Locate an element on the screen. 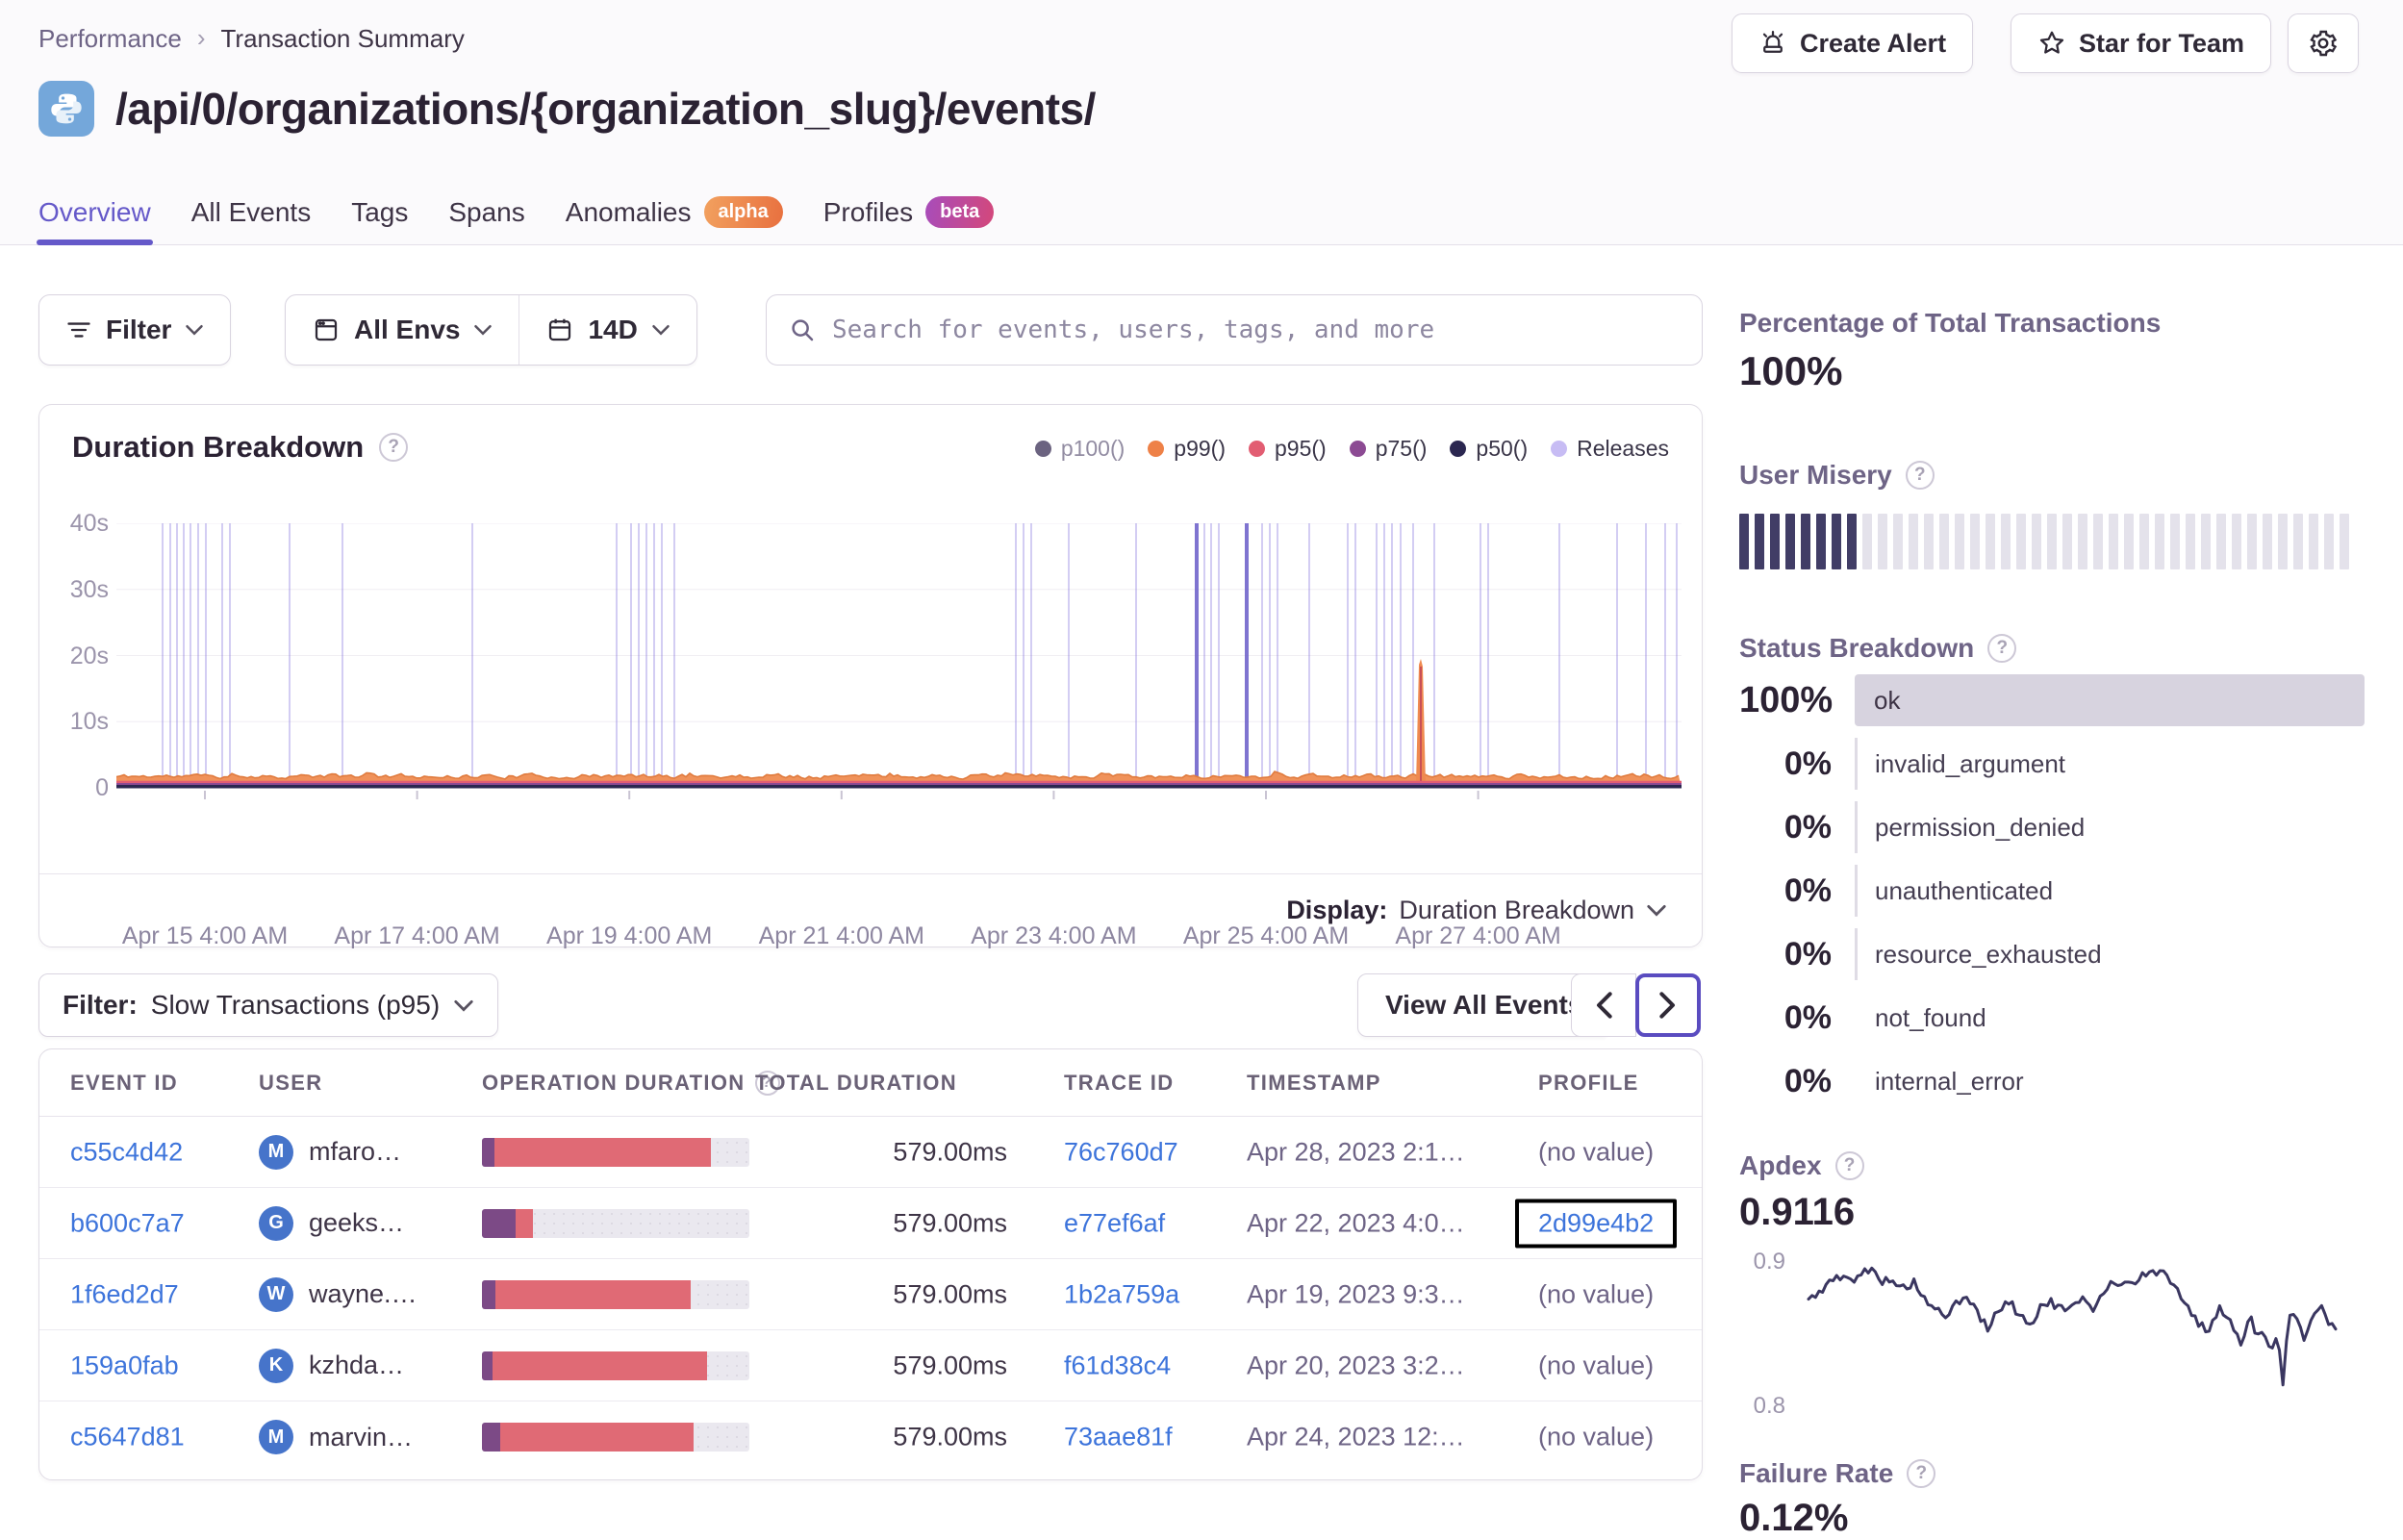 This screenshot has width=2403, height=1540. display-dropdown: Duration Breakdown is located at coordinates (1533, 910).